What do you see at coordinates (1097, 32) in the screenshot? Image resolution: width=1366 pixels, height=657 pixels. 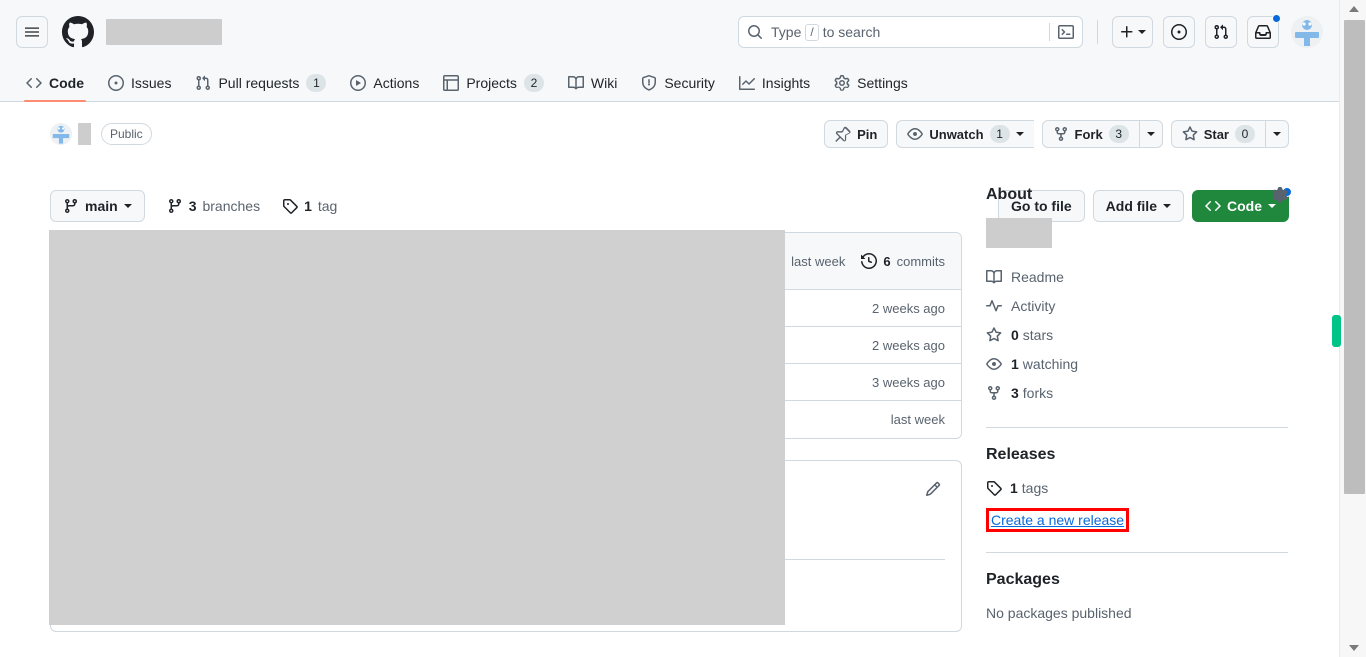 I see `header-separator` at bounding box center [1097, 32].